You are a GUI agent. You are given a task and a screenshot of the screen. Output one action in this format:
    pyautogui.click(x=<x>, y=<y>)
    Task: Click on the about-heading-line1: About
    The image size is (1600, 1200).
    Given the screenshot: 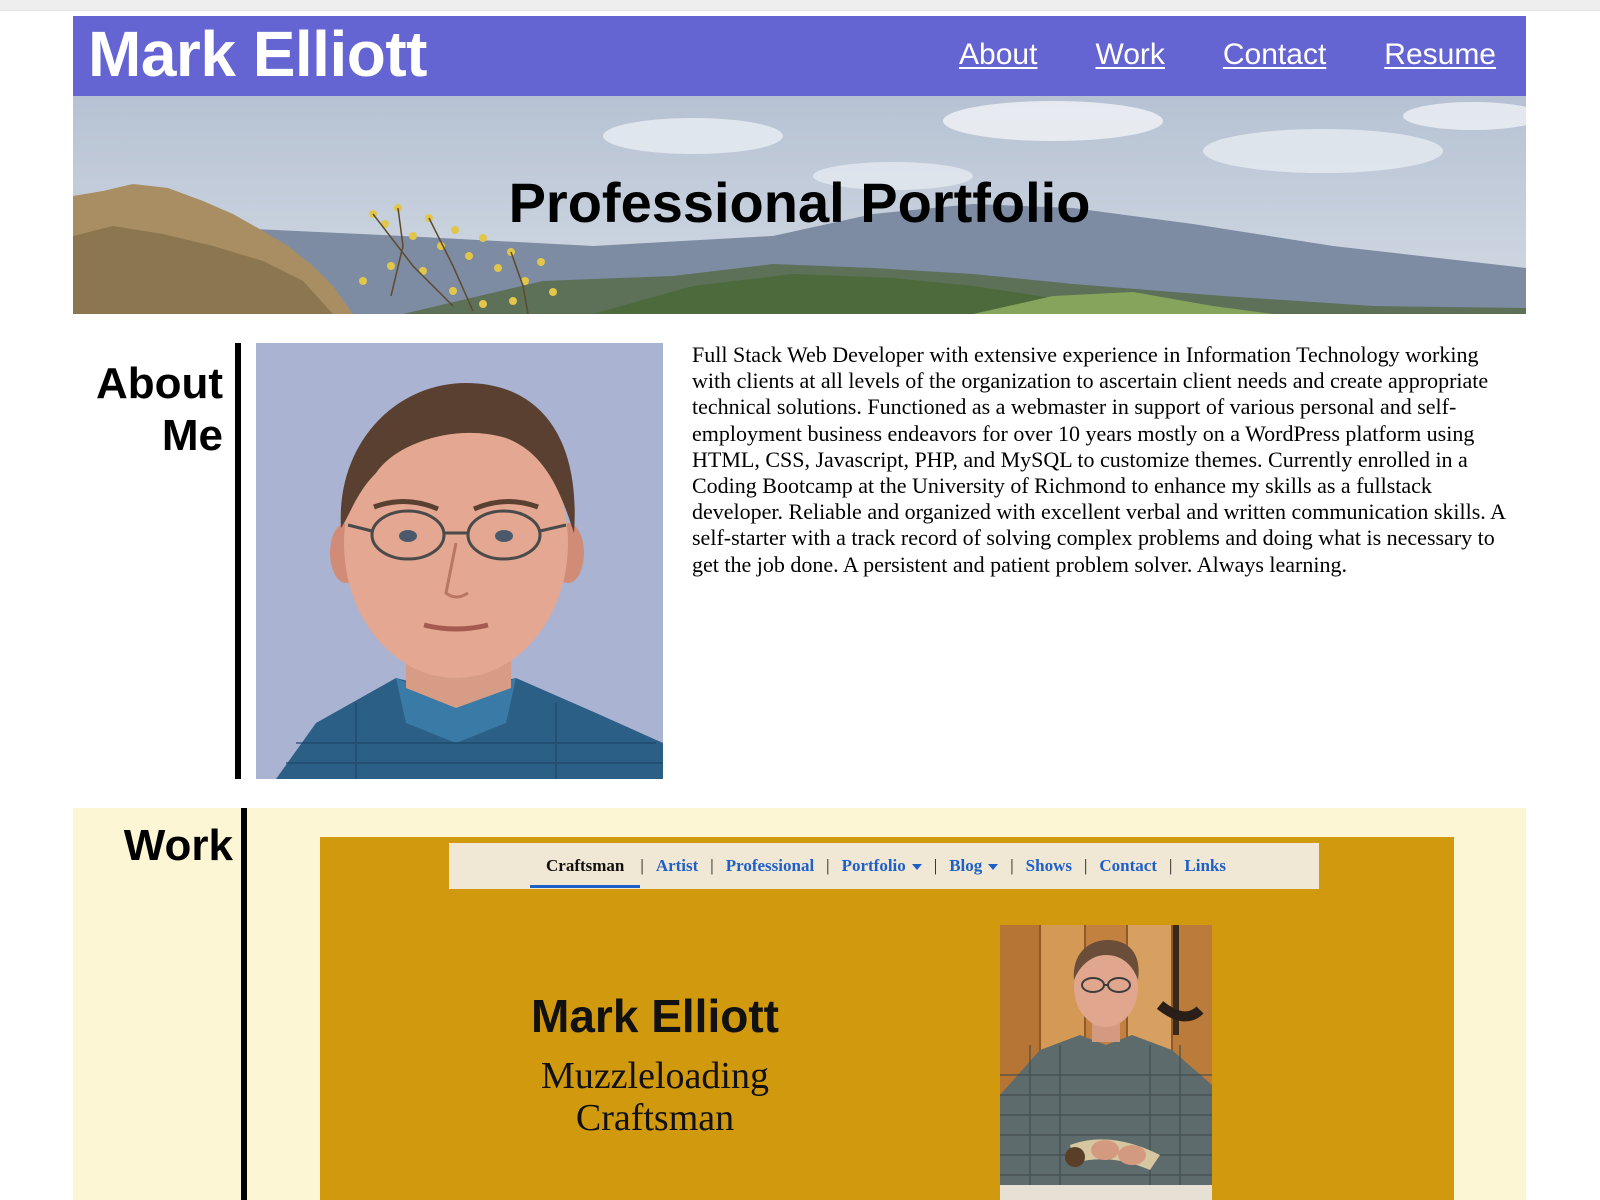 What is the action you would take?
    pyautogui.click(x=159, y=383)
    